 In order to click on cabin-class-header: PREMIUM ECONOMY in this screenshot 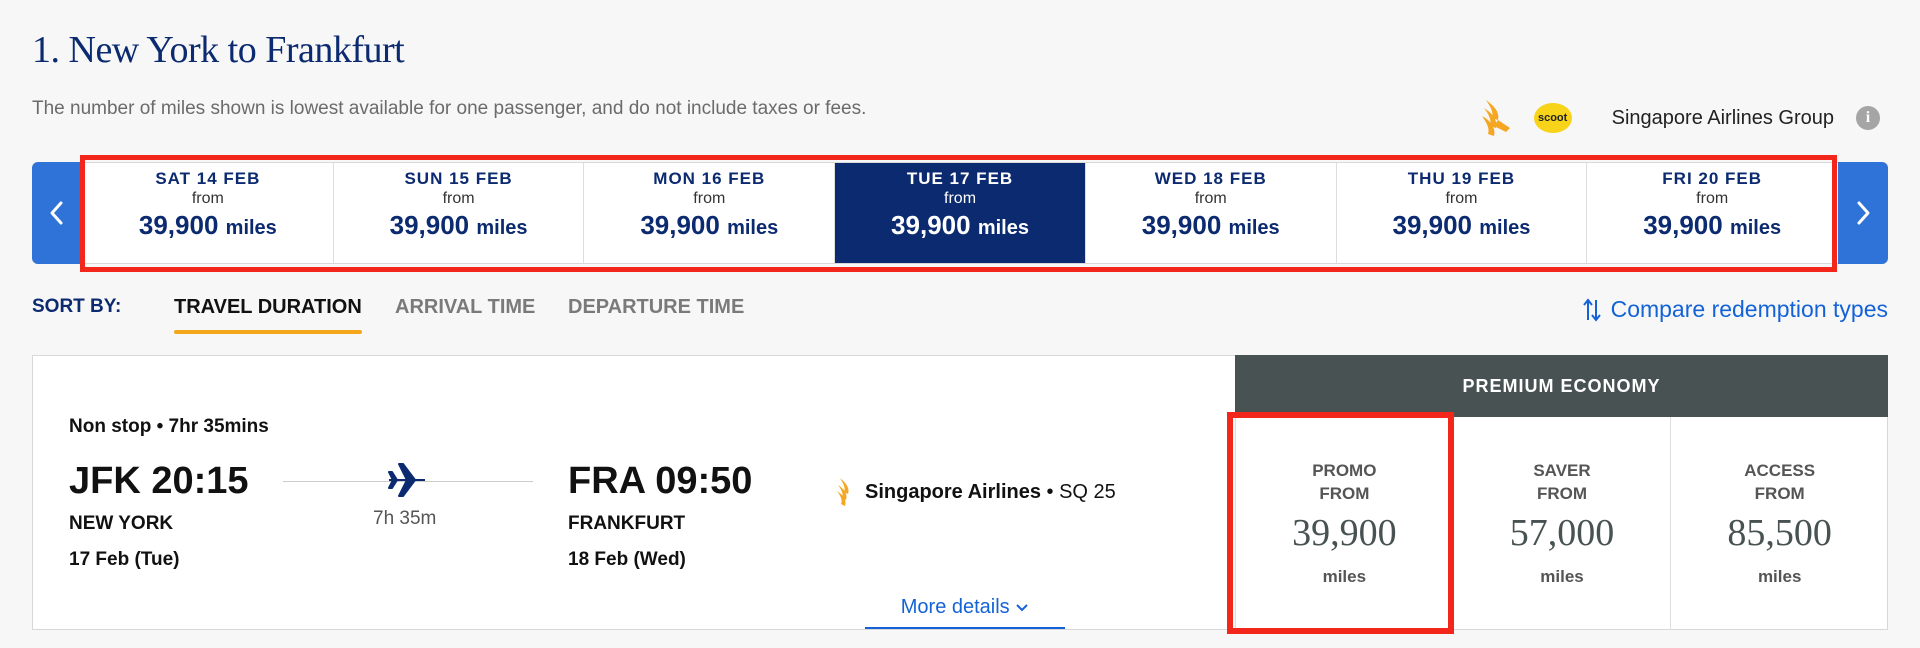, I will do `click(1561, 386)`.